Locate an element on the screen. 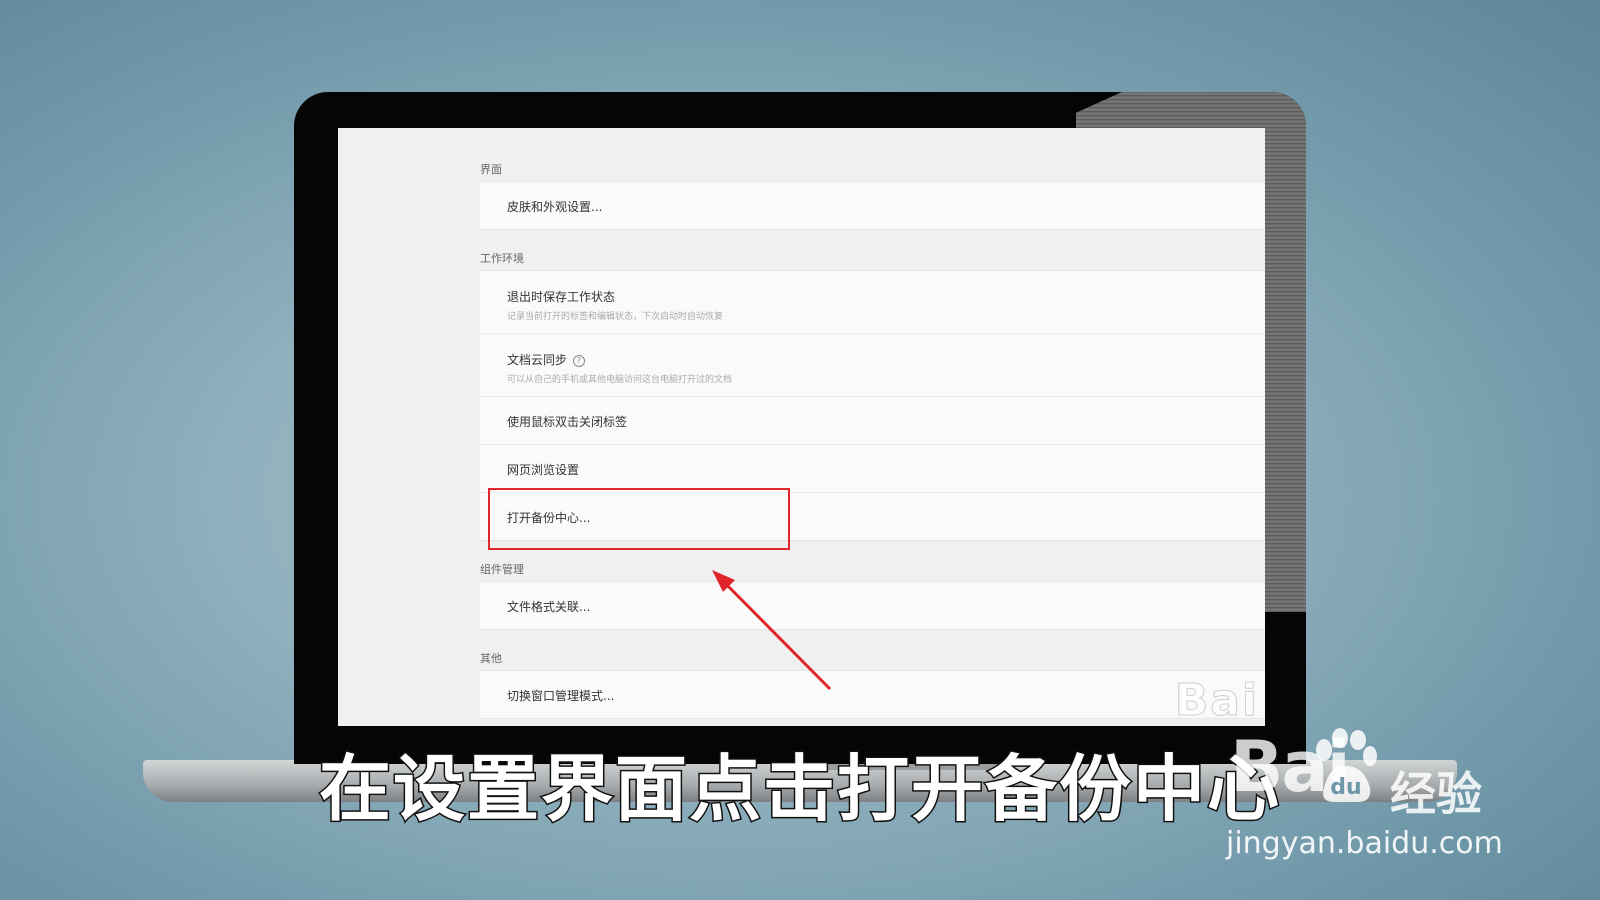  setting-row-cloud-sync: 文档云同步? 可以从自己的手机或其他电脑访问这台电脑打开过的文档 is located at coordinates (872, 365).